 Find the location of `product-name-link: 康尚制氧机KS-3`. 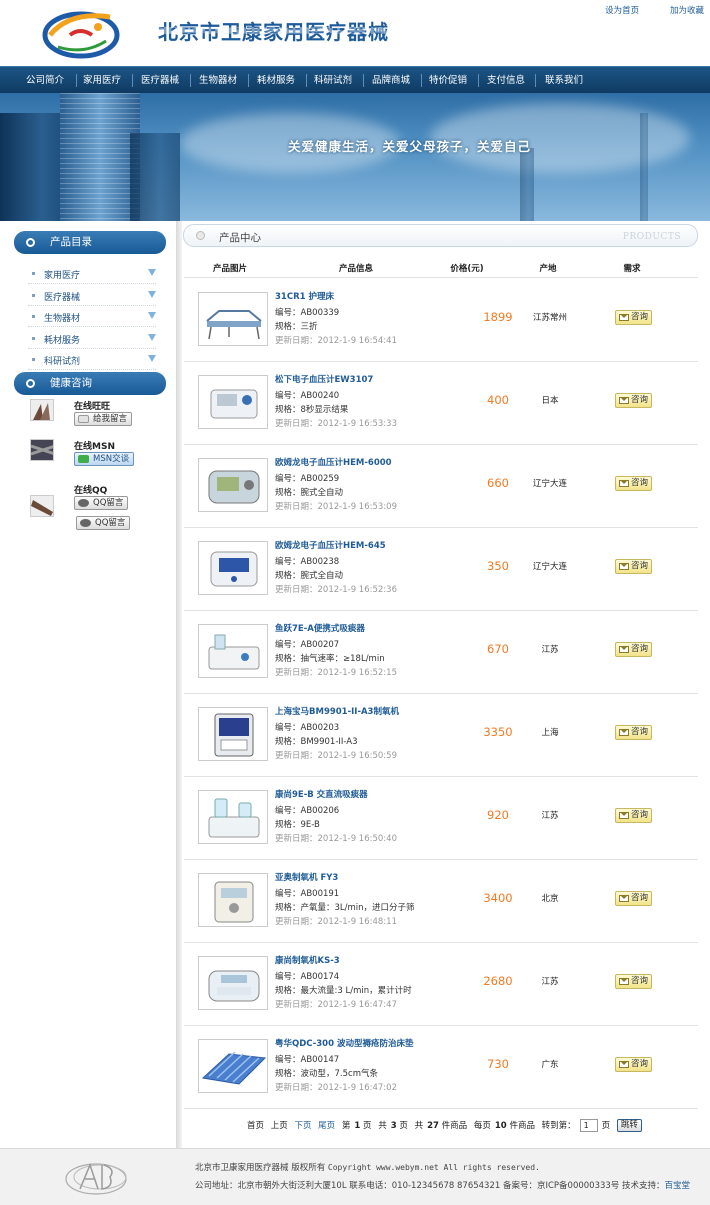

product-name-link: 康尚制氧机KS-3 is located at coordinates (307, 960).